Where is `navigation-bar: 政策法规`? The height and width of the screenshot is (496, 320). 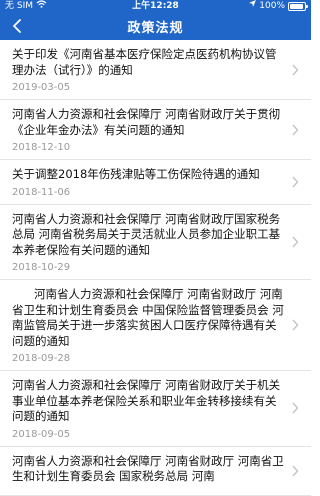
navigation-bar: 政策法规 is located at coordinates (155, 26).